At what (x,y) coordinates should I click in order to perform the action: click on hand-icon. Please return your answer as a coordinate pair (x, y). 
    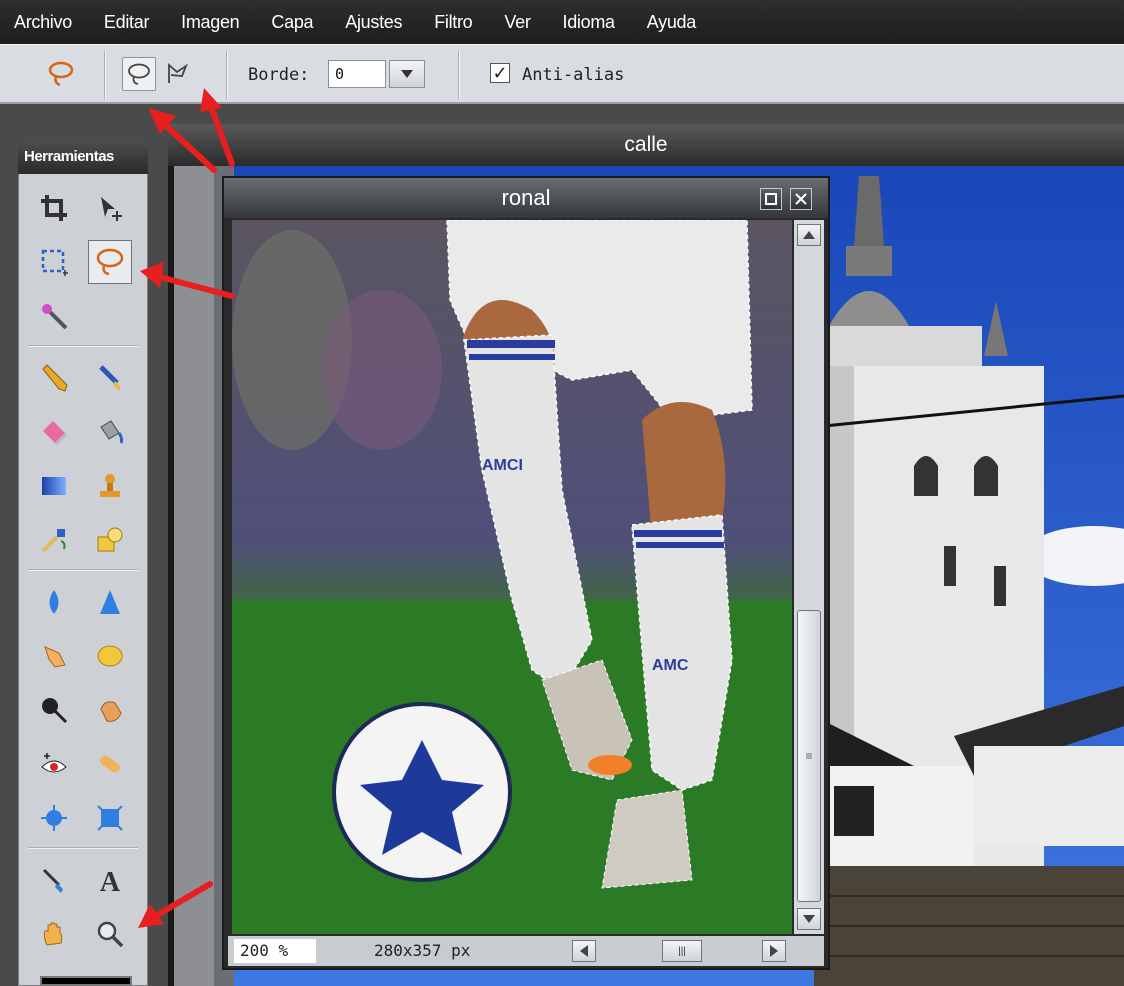
    Looking at the image, I should click on (53, 934).